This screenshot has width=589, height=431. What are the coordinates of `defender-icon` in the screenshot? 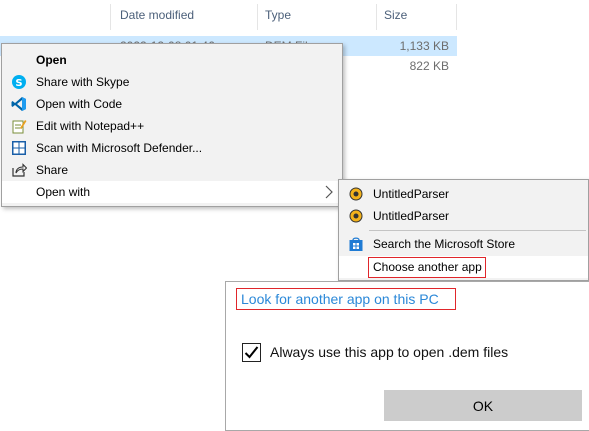 It's located at (19, 148).